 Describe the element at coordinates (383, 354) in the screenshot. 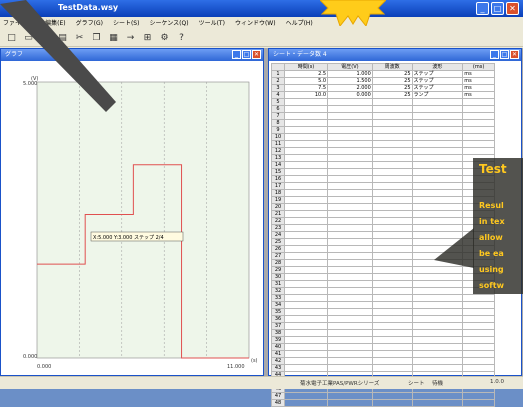

I see `table-row: 41` at that location.